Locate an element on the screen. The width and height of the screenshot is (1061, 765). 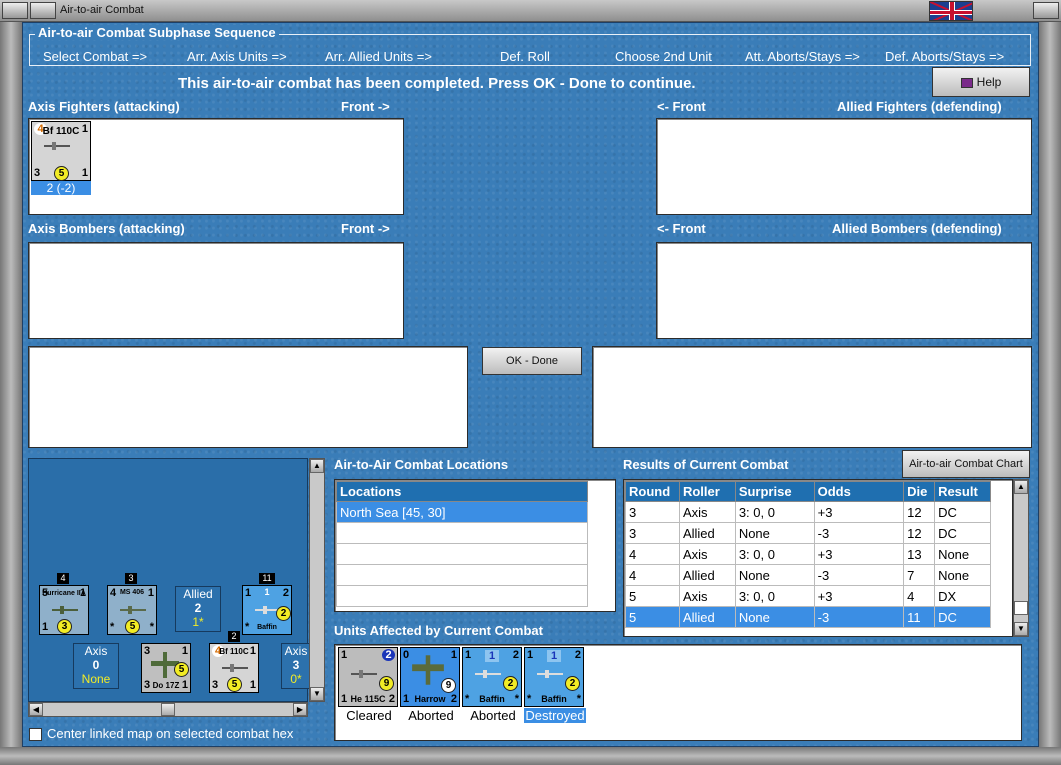
center-map-label: Center linked map on selected combat hex is located at coordinates (170, 733).